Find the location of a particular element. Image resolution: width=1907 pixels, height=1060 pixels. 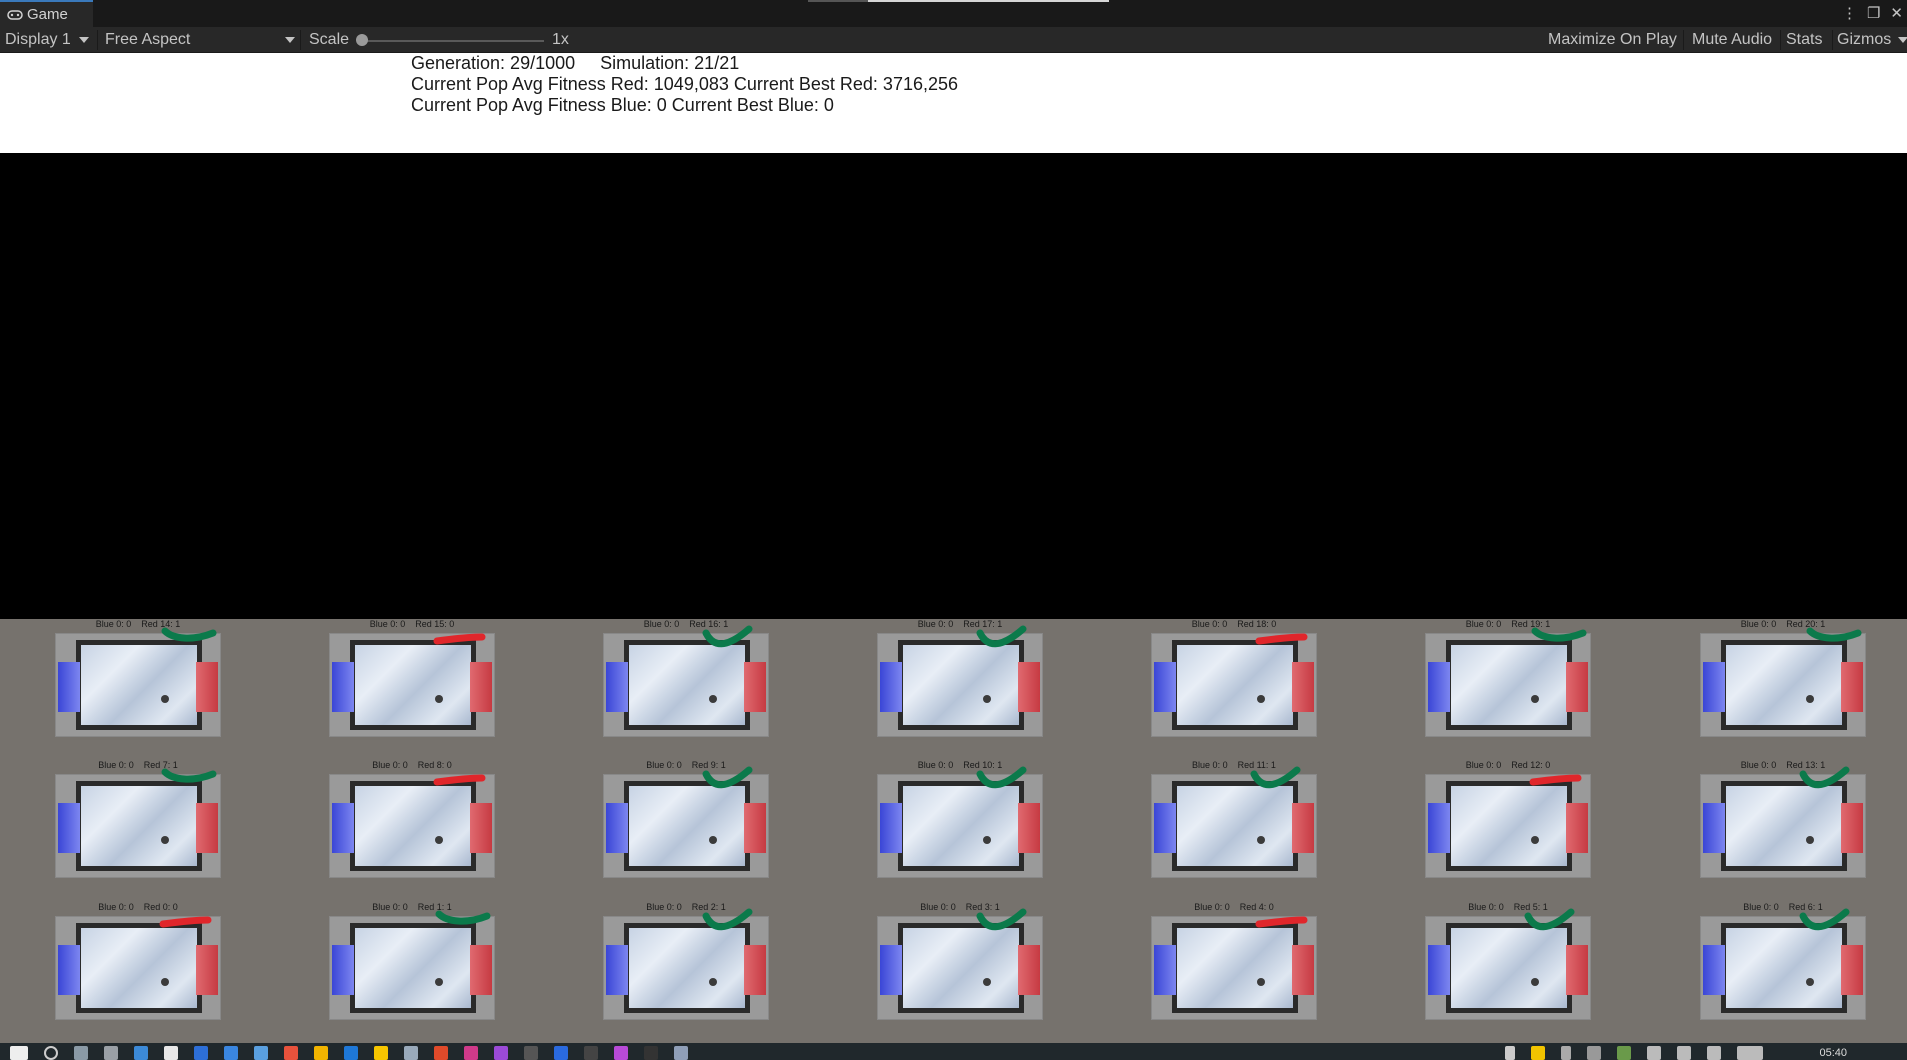

simulation-cell: Blue 0: 0 Red 17: 1 is located at coordinates (960, 689).